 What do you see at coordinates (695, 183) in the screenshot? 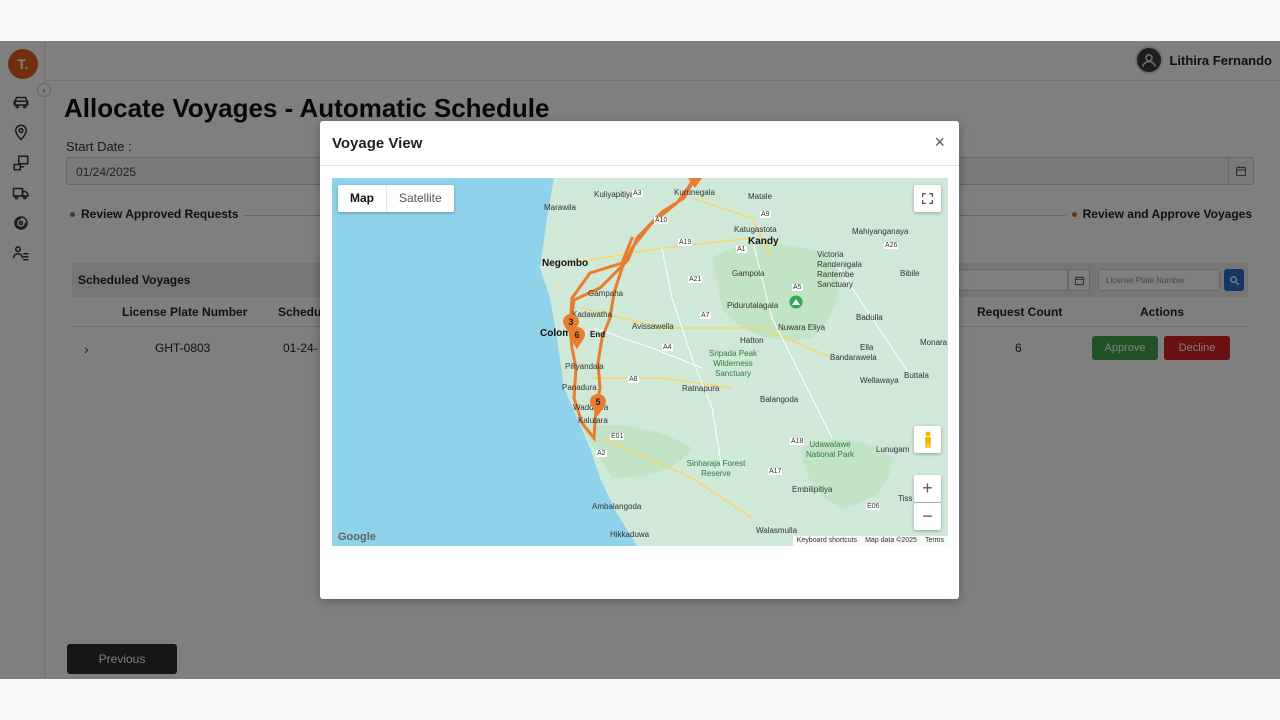
I see `route-start-marker-icon` at bounding box center [695, 183].